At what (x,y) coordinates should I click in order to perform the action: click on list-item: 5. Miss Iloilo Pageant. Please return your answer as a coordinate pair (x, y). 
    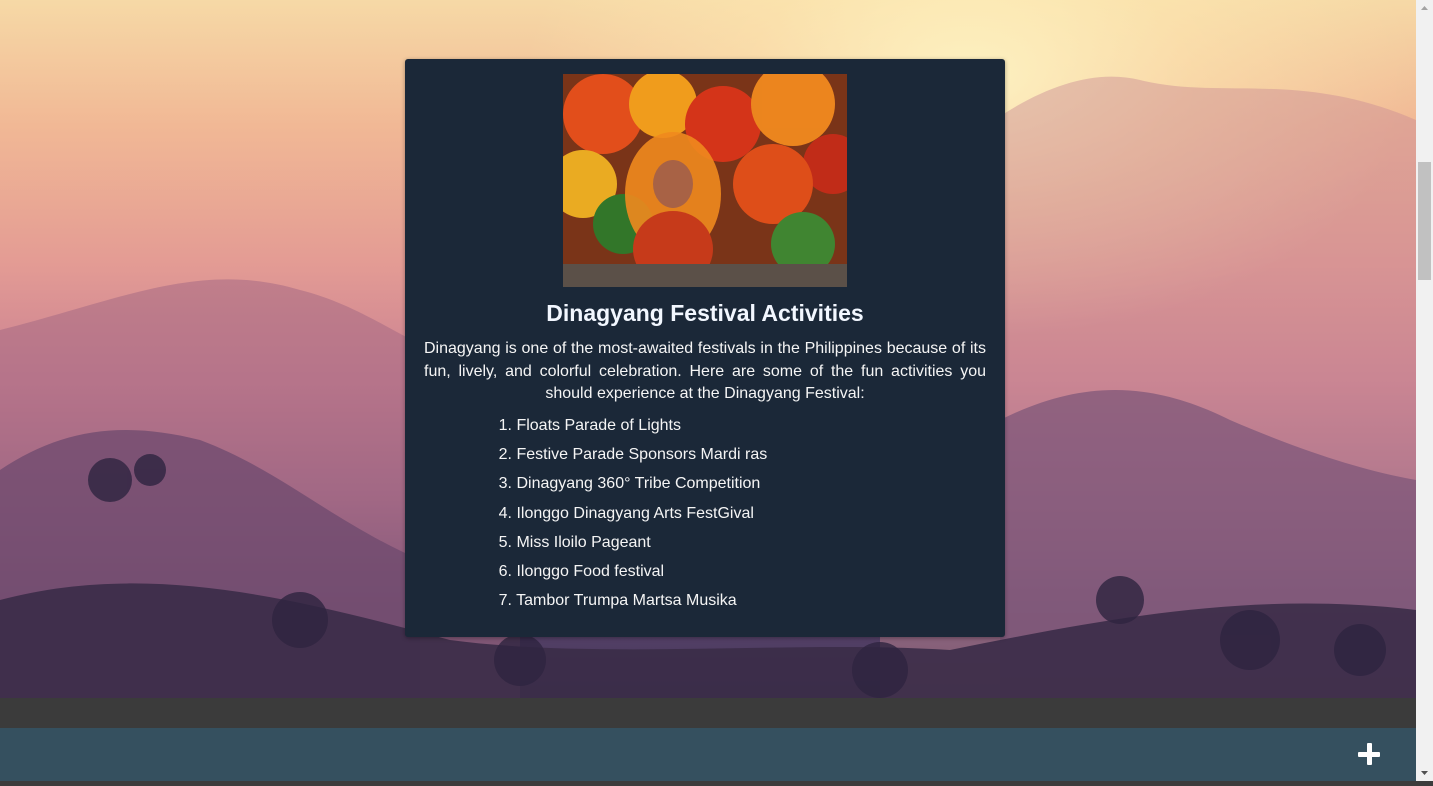
    Looking at the image, I should click on (631, 546).